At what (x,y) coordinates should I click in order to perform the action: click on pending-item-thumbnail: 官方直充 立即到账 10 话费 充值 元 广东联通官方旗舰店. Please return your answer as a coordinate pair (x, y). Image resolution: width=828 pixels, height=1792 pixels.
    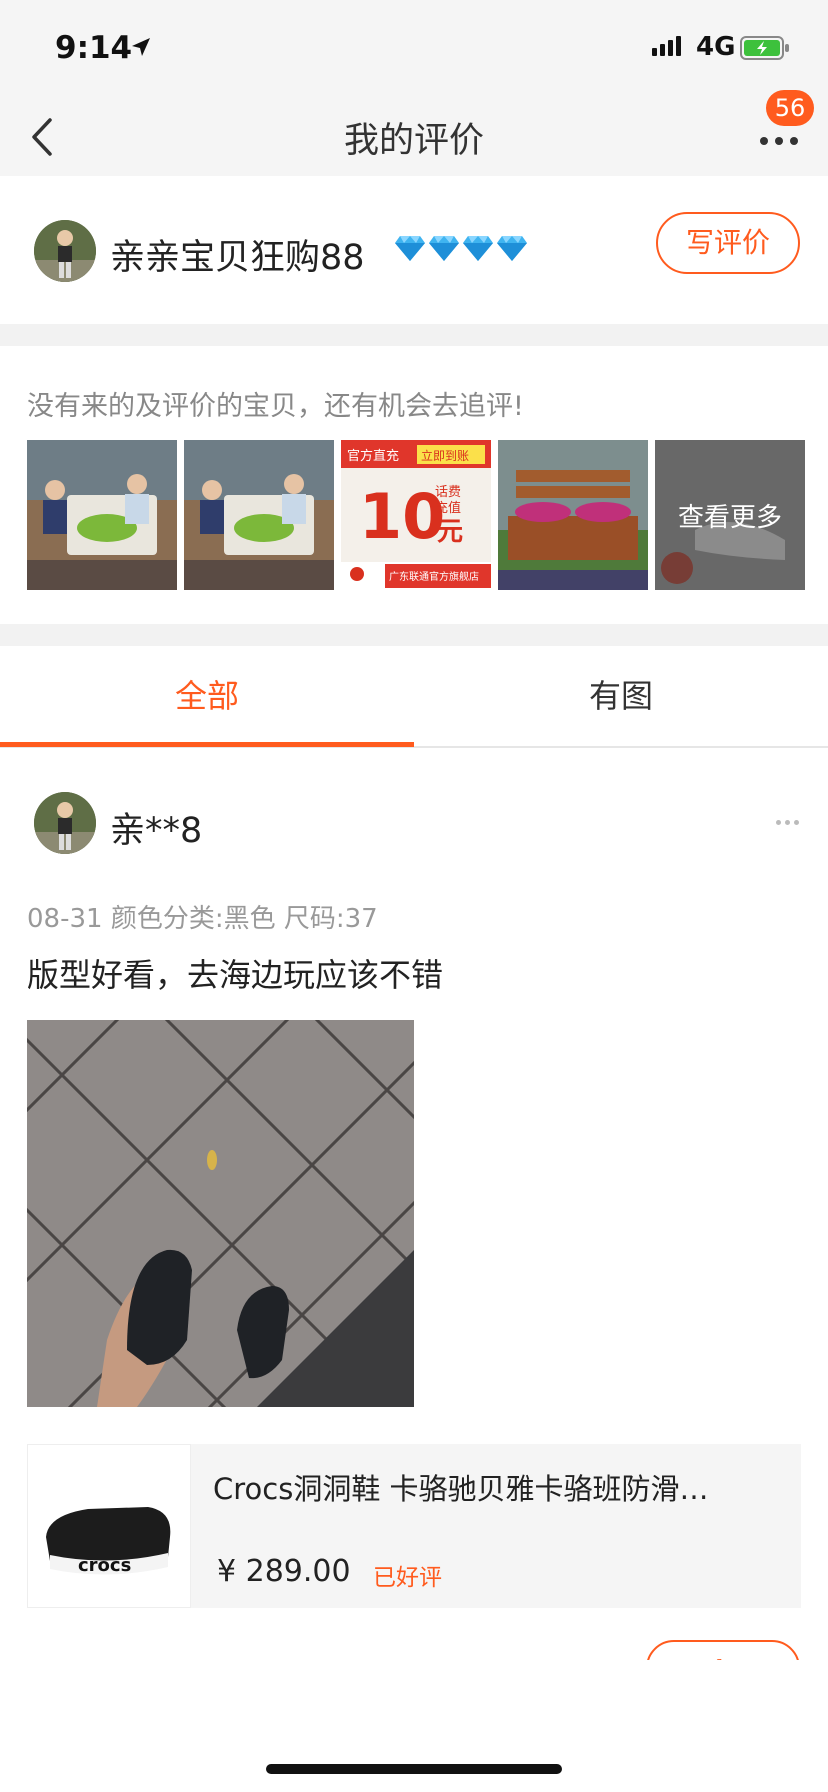
    Looking at the image, I should click on (416, 515).